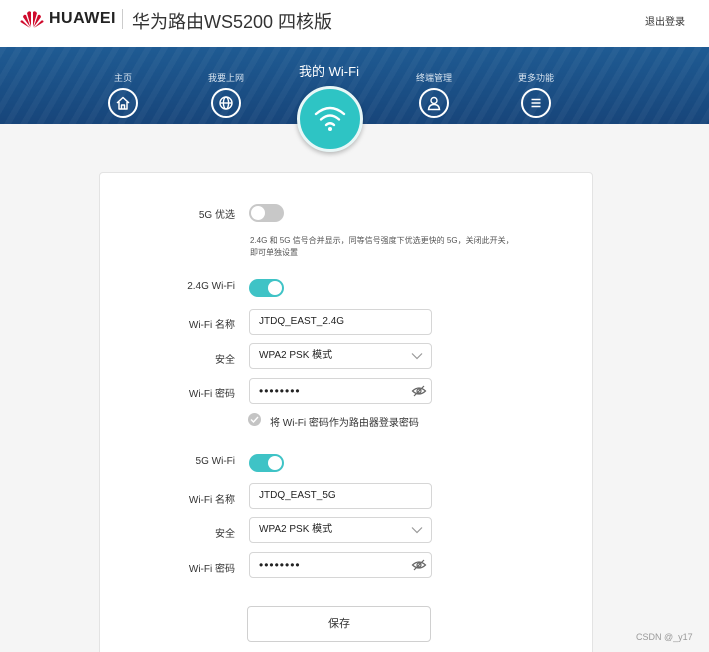 This screenshot has width=709, height=652. Describe the element at coordinates (297, 495) in the screenshot. I see `wifi-5g-name-value: JTDQ_EAST_5G` at that location.